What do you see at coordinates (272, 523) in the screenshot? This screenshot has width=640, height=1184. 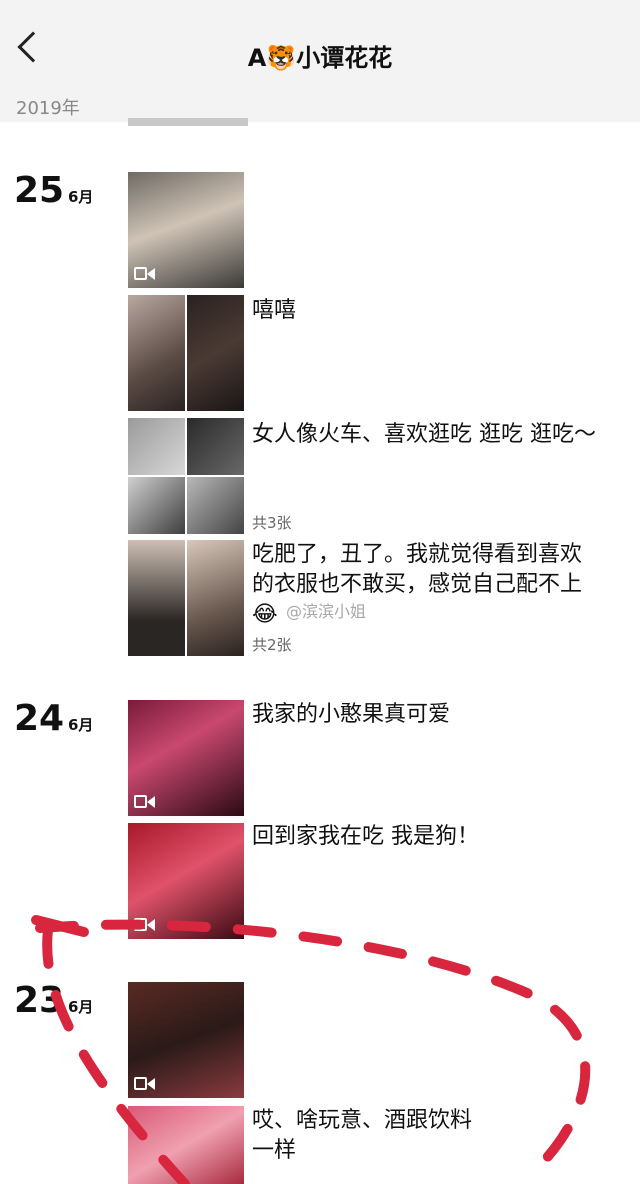 I see `photo-count: 共3张` at bounding box center [272, 523].